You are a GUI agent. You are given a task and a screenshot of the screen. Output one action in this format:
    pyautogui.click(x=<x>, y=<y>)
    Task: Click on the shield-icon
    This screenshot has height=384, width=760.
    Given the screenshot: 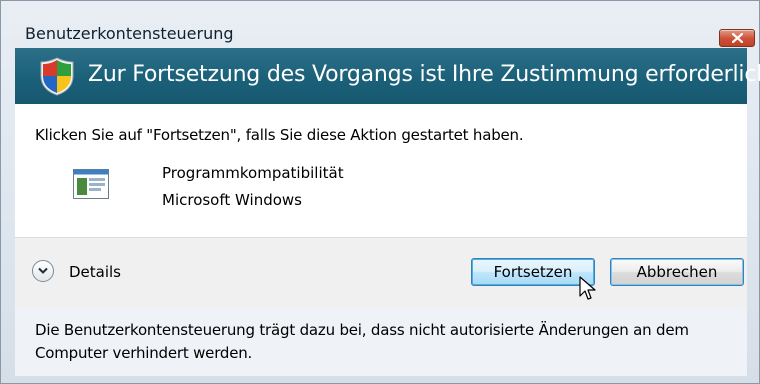 What is the action you would take?
    pyautogui.click(x=57, y=76)
    